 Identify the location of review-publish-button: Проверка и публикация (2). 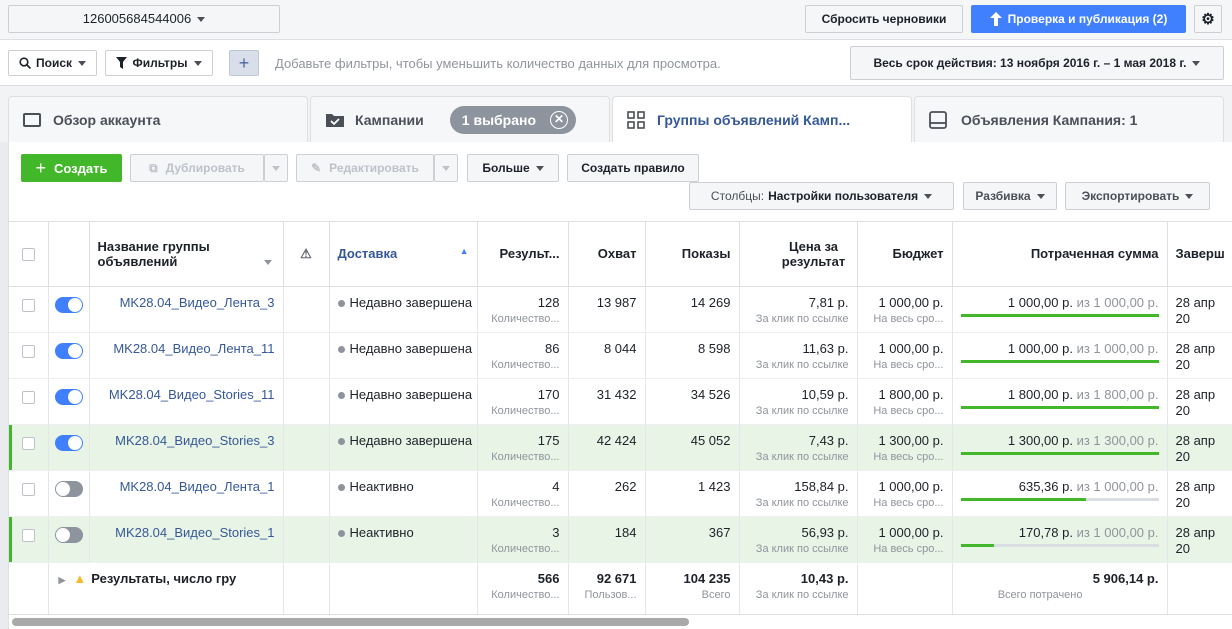
(1078, 19).